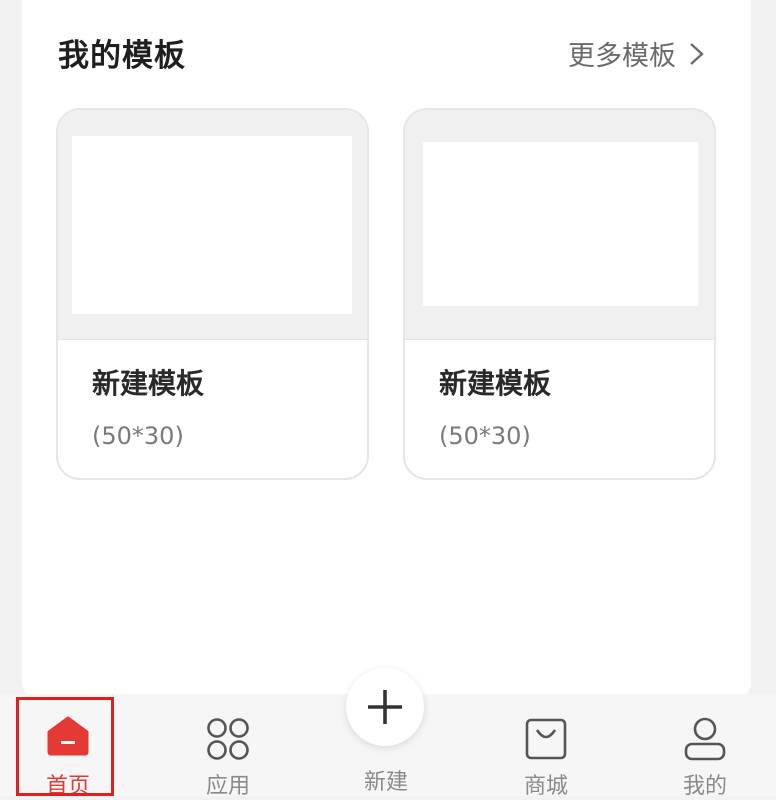 This screenshot has width=776, height=800. Describe the element at coordinates (704, 786) in the screenshot. I see `tab-mine-label: 我的` at that location.